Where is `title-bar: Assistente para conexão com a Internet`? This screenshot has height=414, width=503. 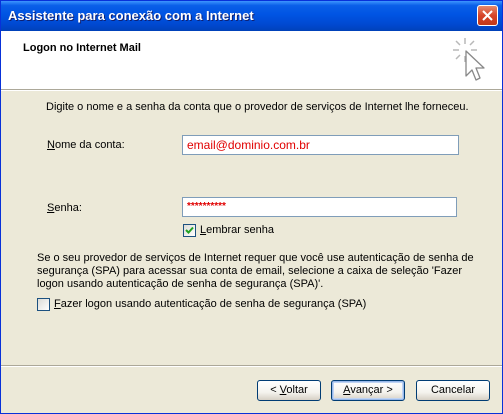
title-bar: Assistente para conexão com a Internet is located at coordinates (251, 16).